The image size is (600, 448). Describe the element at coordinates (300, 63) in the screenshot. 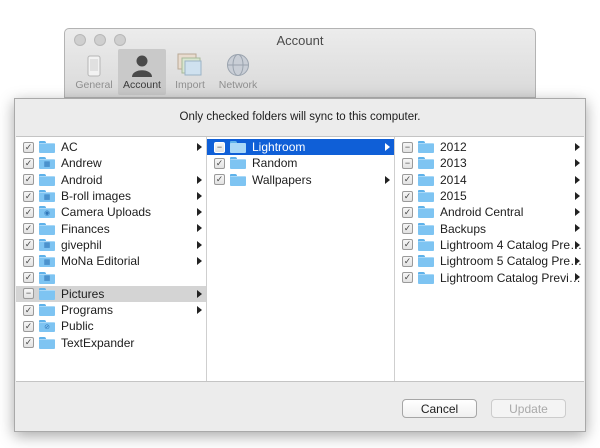

I see `preferences-window: Account General Account Import Network` at that location.